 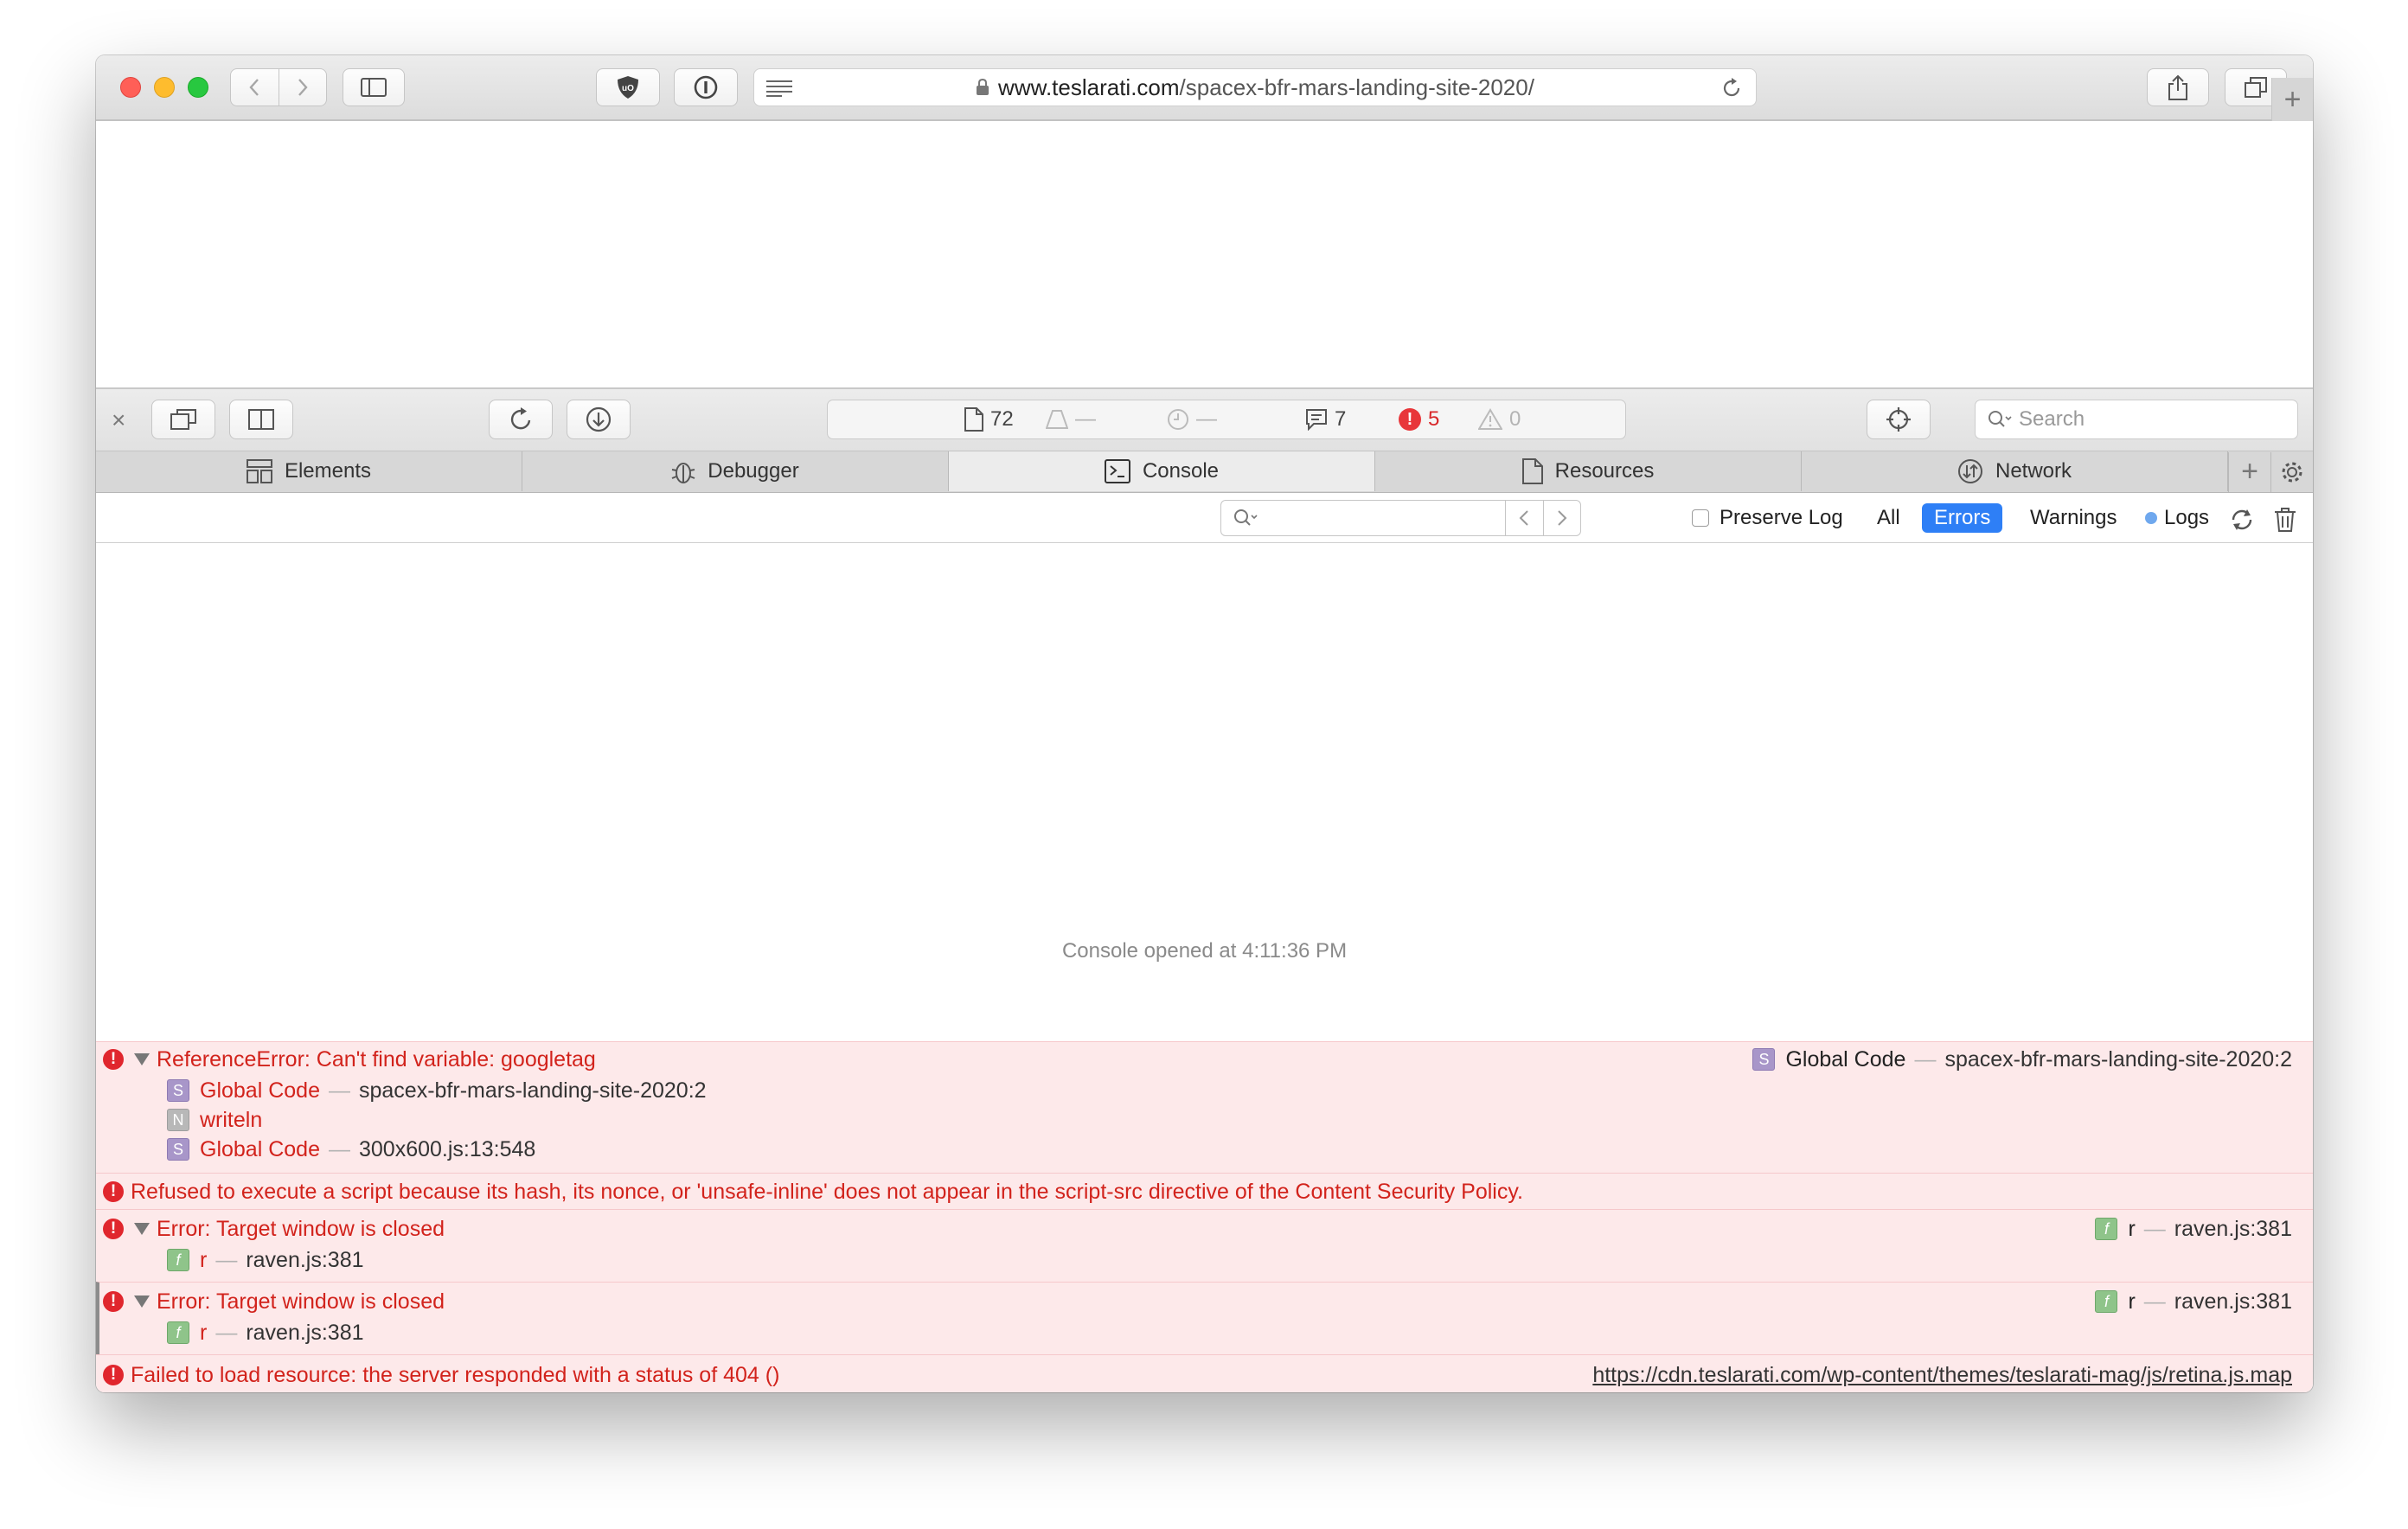 I want to click on tab-network: Network, so click(x=2015, y=471).